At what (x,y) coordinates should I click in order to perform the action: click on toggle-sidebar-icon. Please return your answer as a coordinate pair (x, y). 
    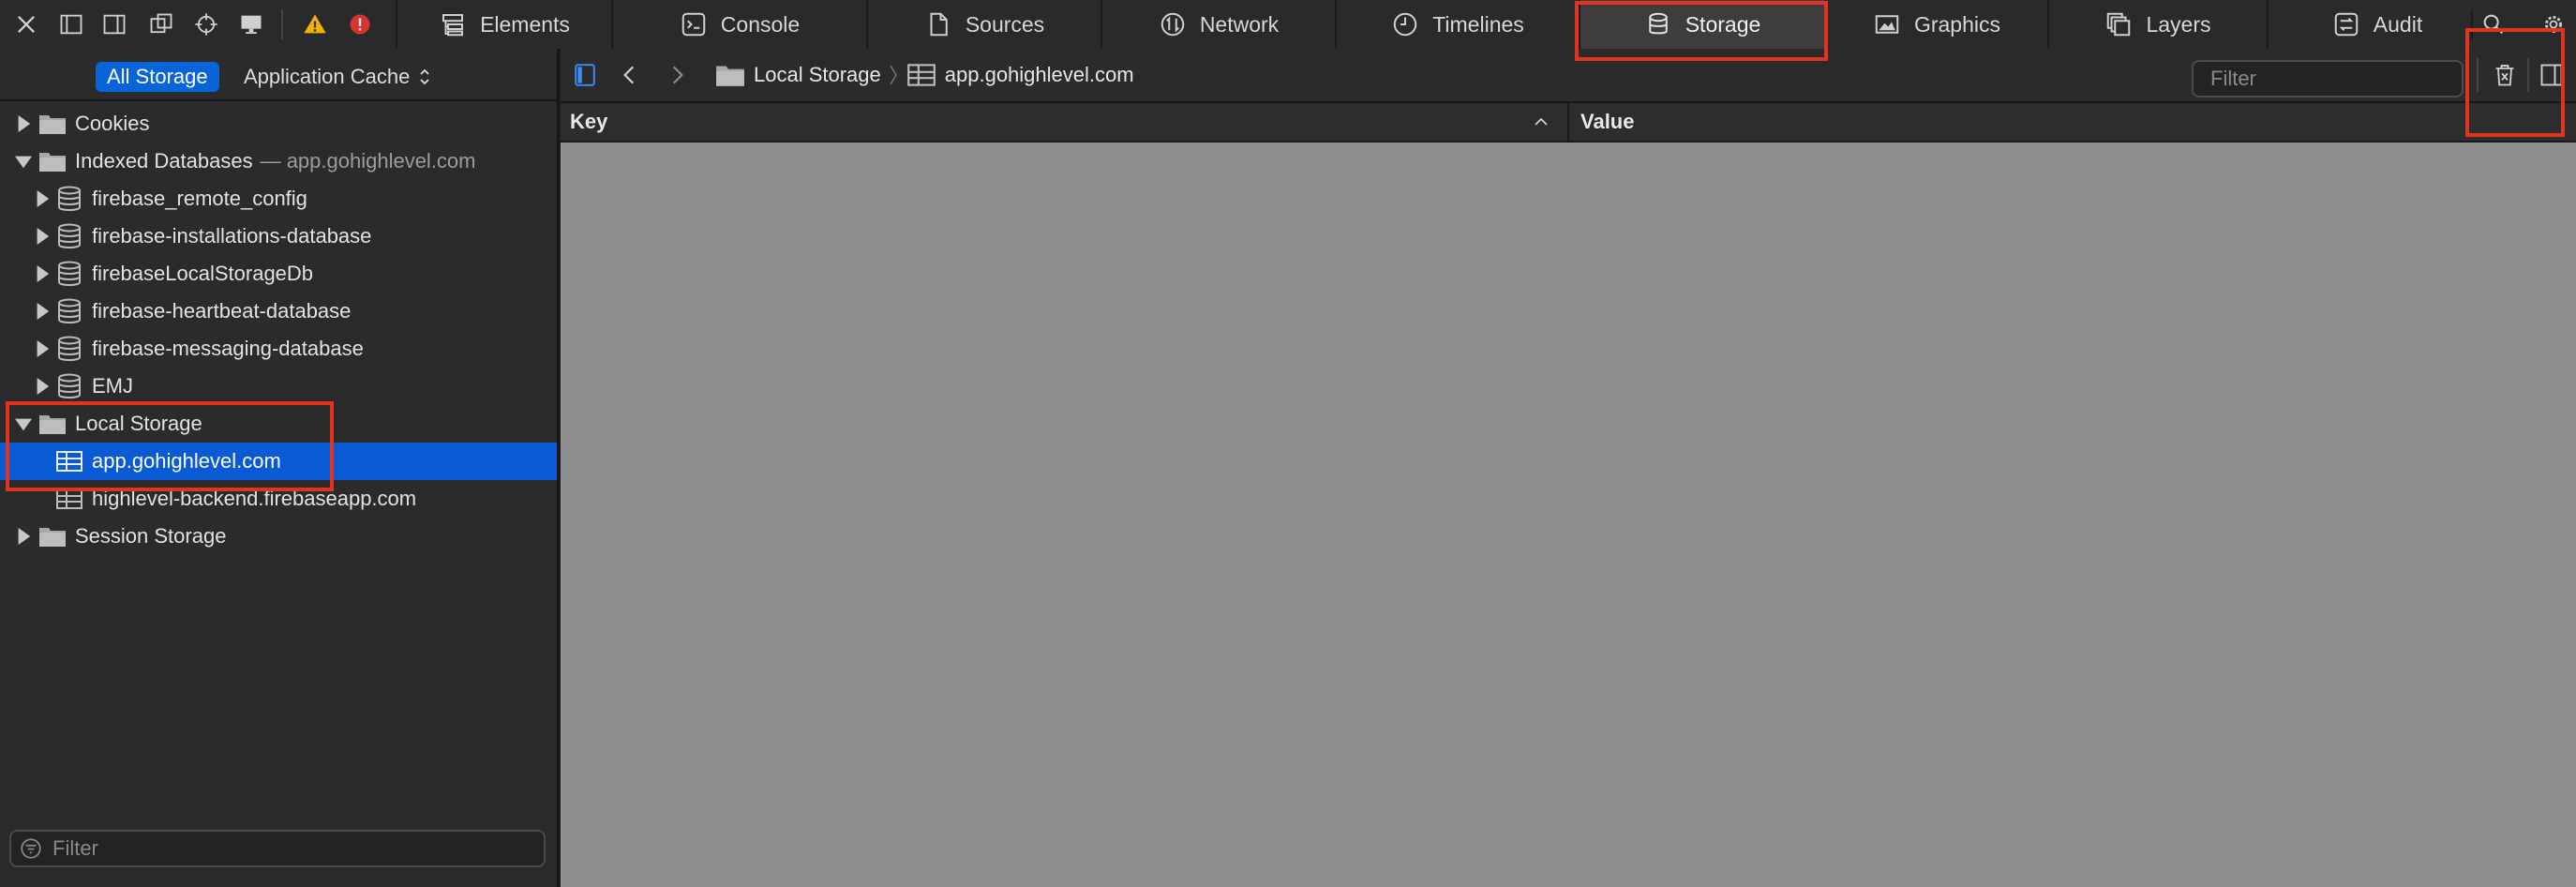
    Looking at the image, I should click on (585, 75).